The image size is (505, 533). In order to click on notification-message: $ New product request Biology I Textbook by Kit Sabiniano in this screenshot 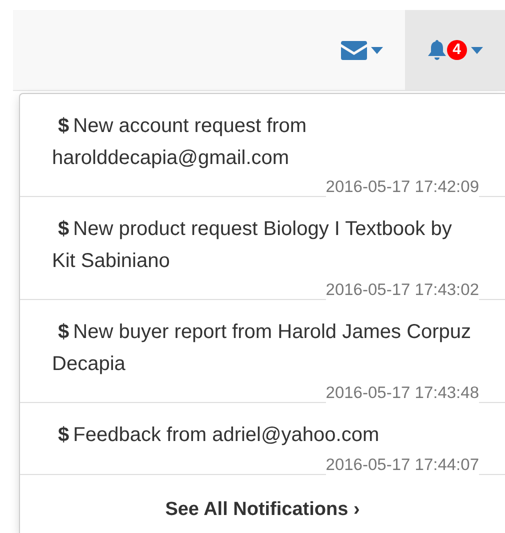, I will do `click(252, 245)`.